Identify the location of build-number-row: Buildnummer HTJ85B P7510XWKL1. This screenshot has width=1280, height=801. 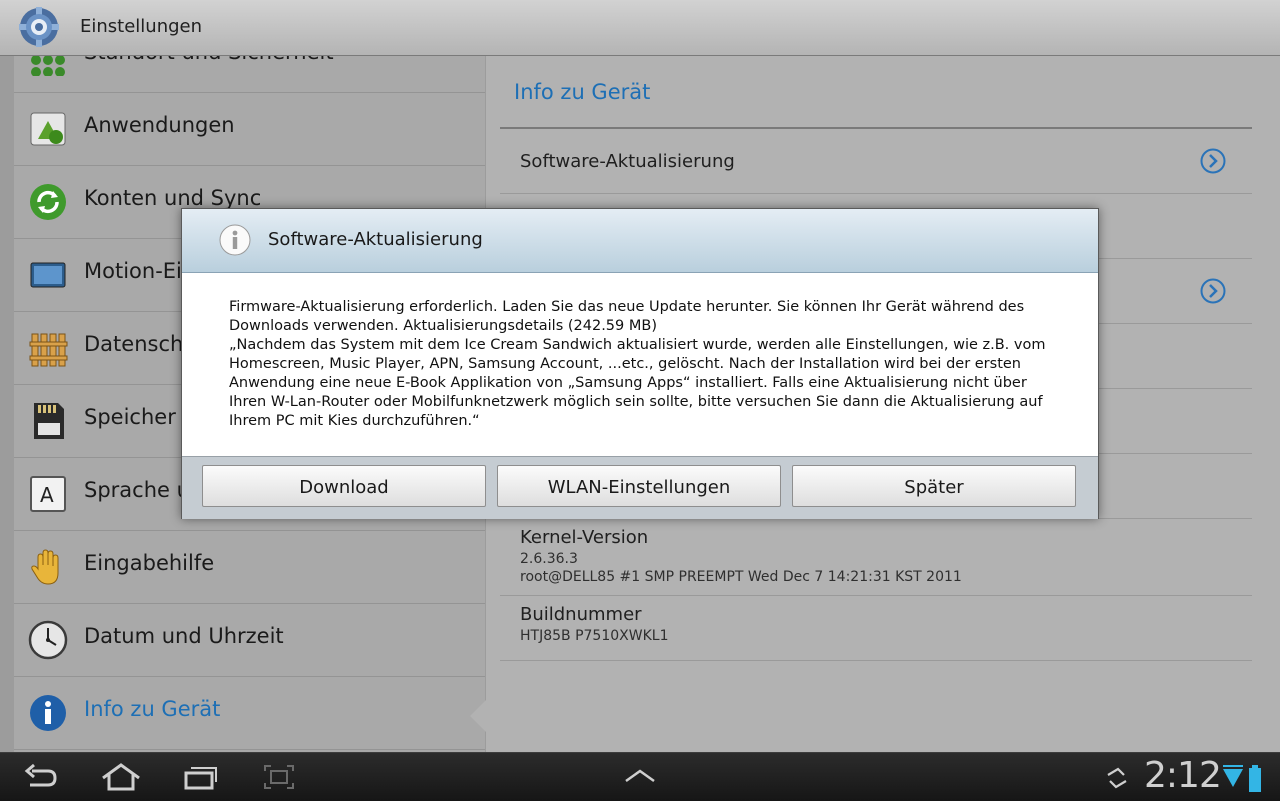
(876, 628).